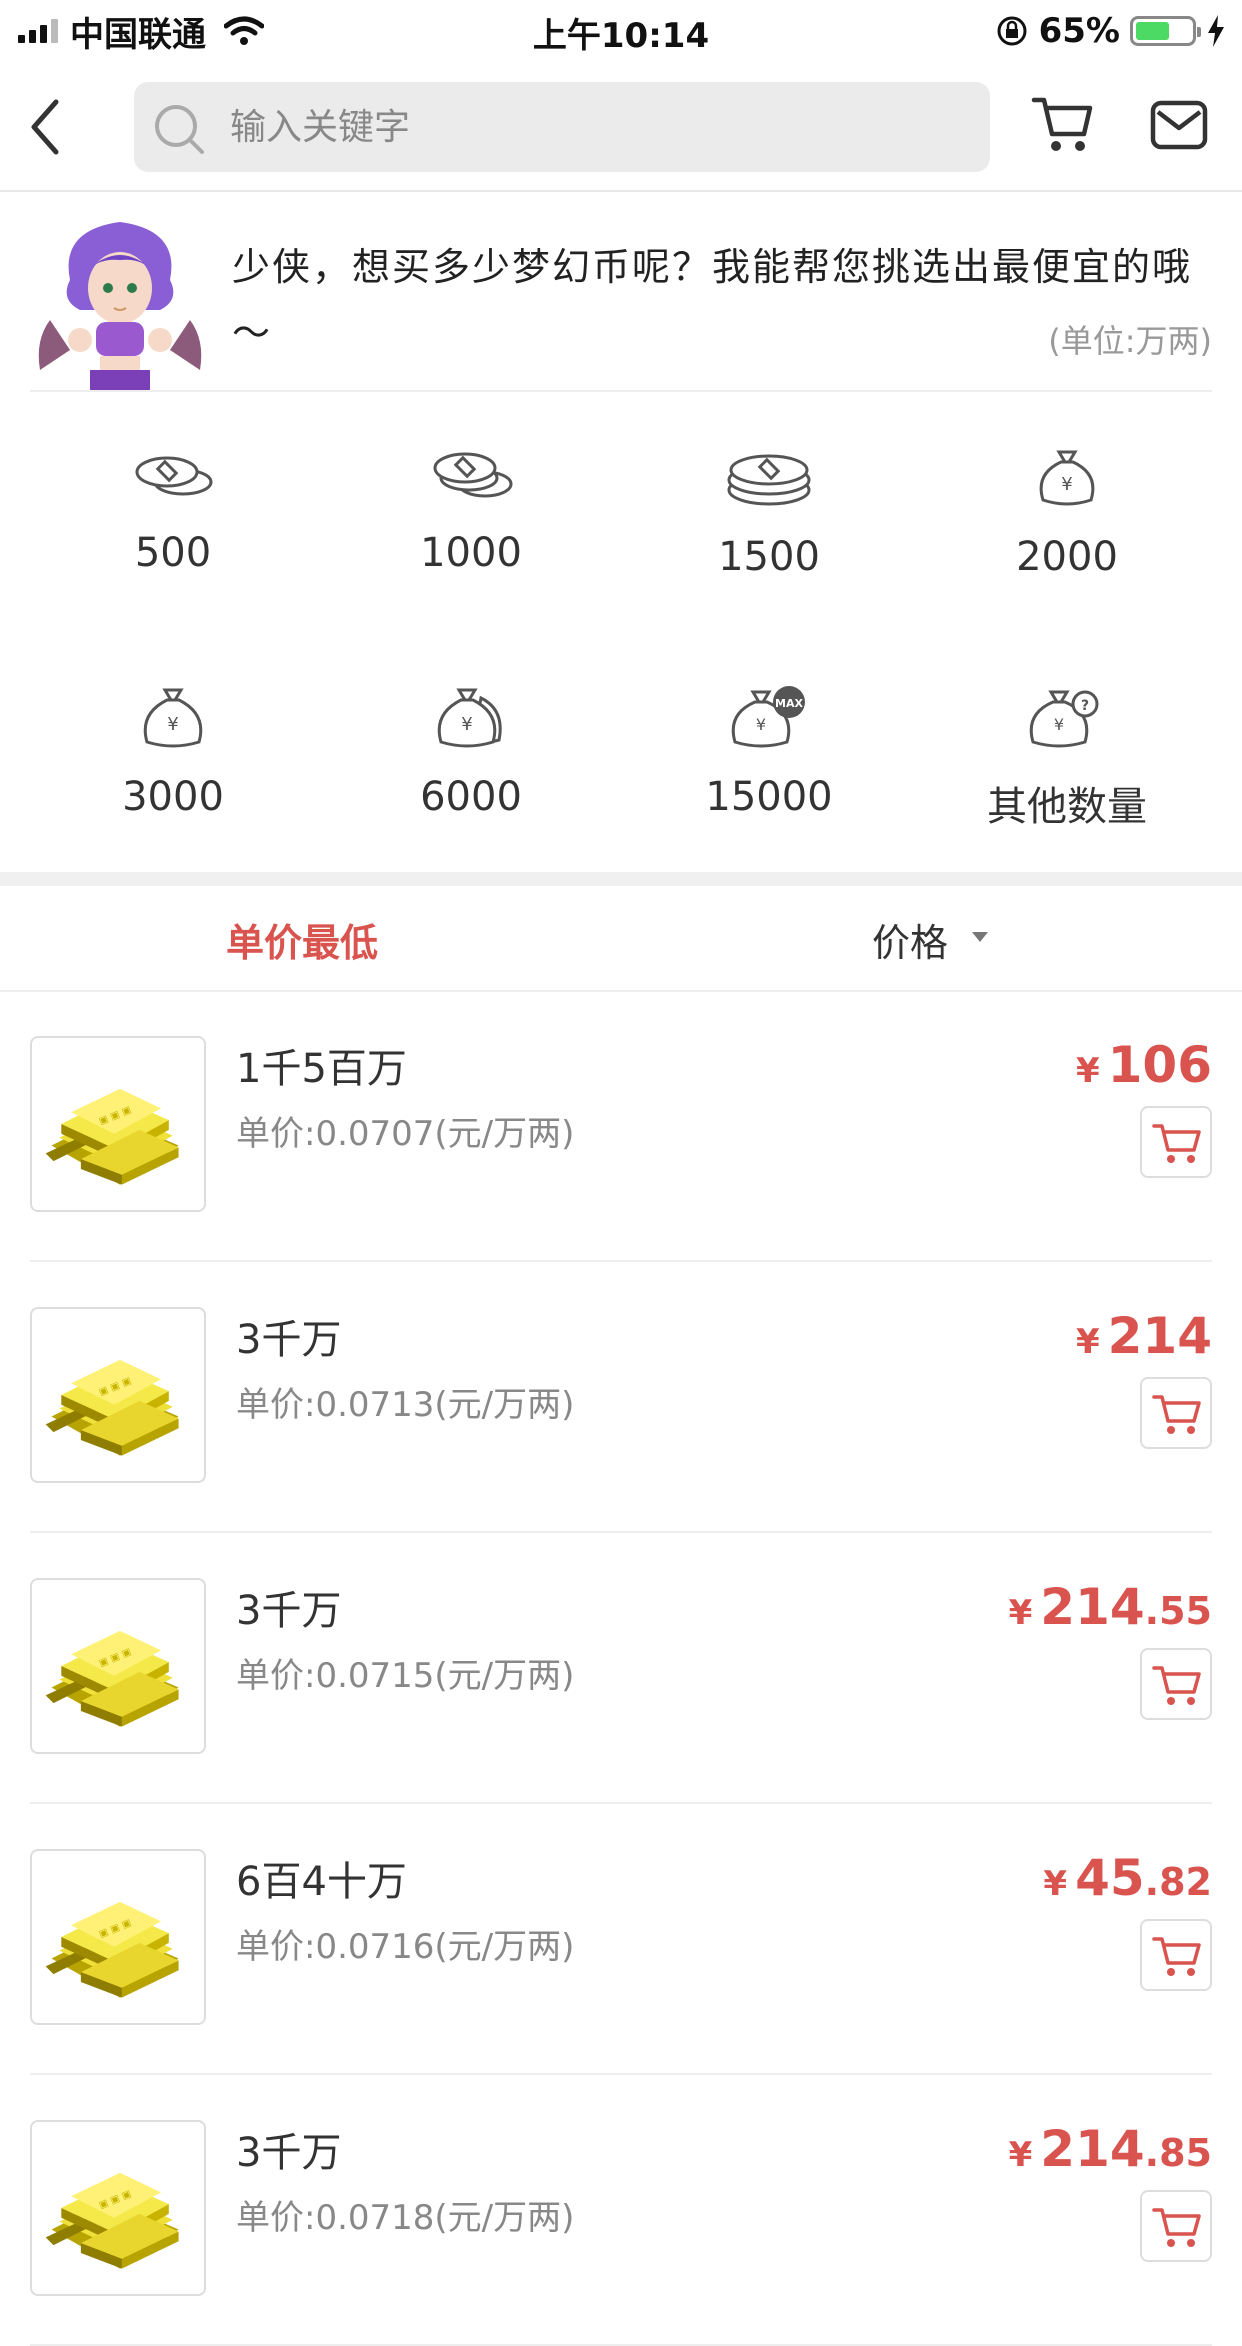 The image size is (1242, 2346). I want to click on helper-banner: 少侠，想买多少梦幻币呢？我能帮您挑选出最便宜的哦～ (单位:万两), so click(621, 292).